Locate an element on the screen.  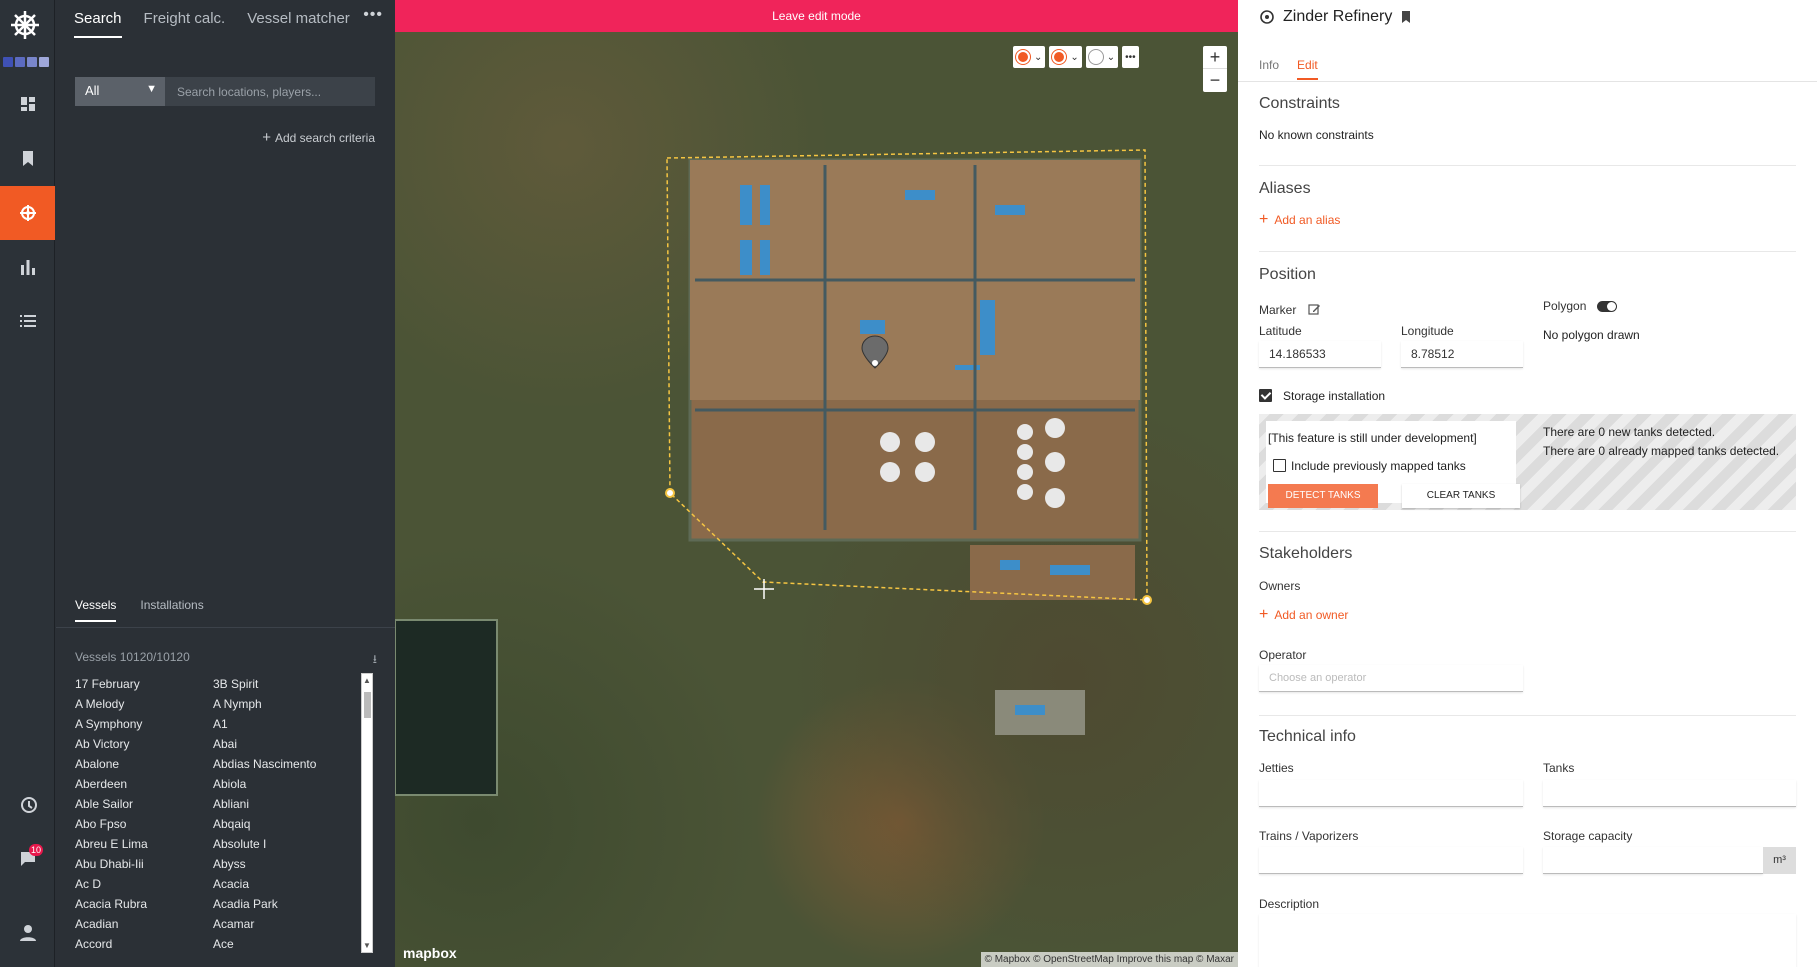
operator-input is located at coordinates (1391, 678).